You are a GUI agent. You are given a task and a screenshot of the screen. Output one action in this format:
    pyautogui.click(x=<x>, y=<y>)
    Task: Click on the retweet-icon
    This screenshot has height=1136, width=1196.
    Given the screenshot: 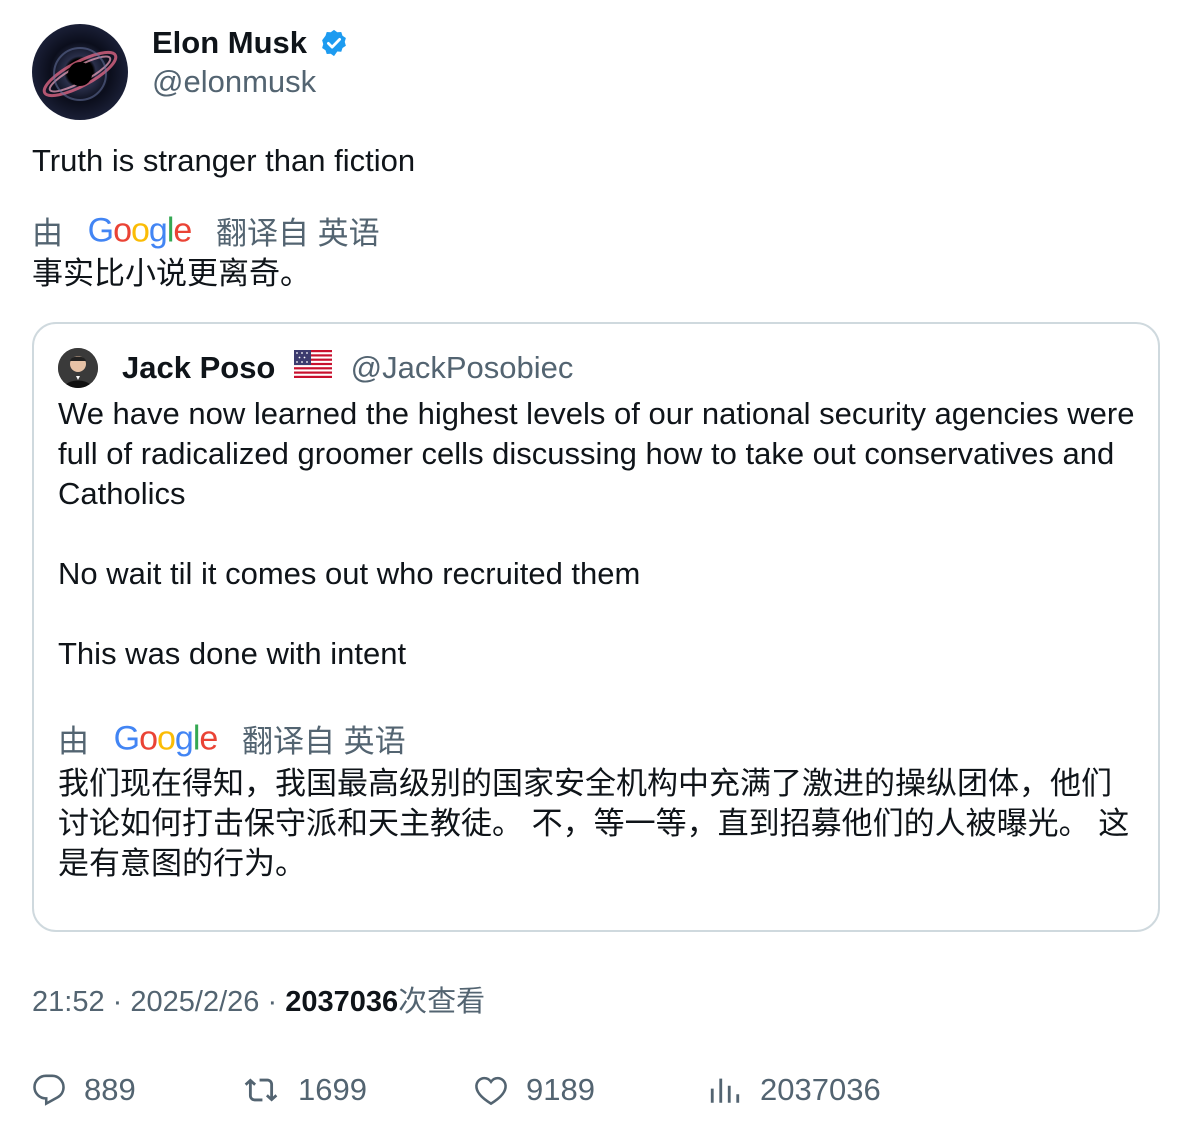 What is the action you would take?
    pyautogui.click(x=261, y=1090)
    